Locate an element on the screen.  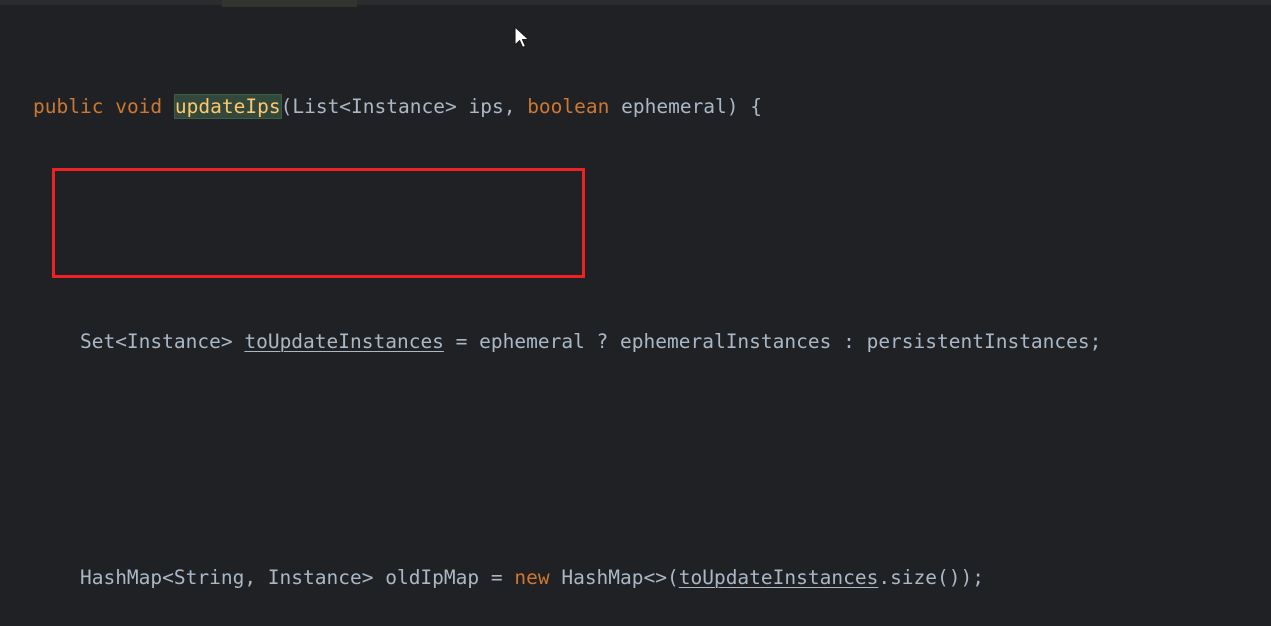
token-type-set-instance: Set<Instance> is located at coordinates (162, 342).